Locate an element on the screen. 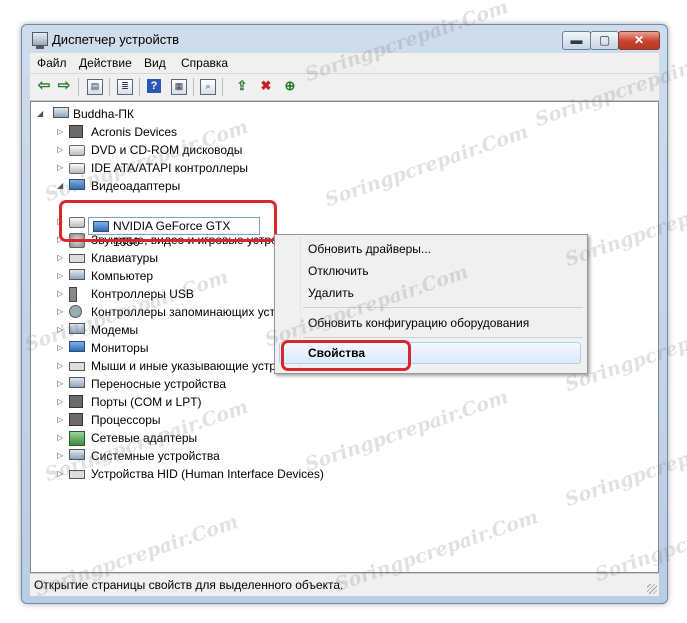  tree-category: ▷ Порты (COM и LPT) is located at coordinates (237, 402).